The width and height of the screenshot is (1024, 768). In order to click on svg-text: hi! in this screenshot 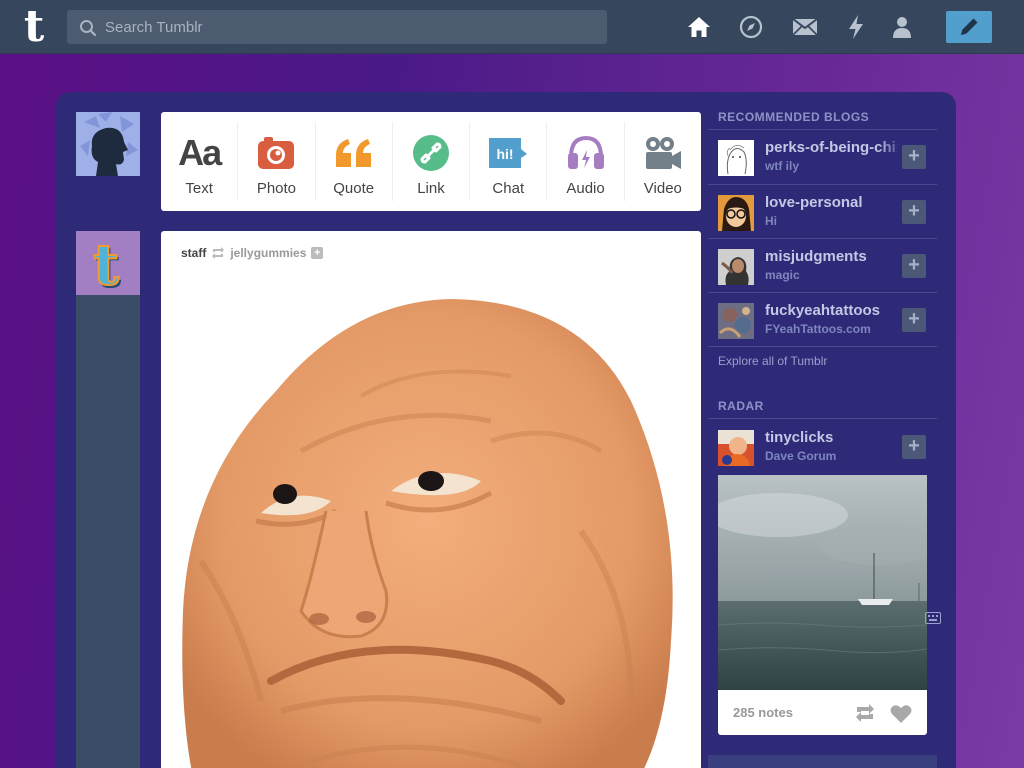, I will do `click(505, 154)`.